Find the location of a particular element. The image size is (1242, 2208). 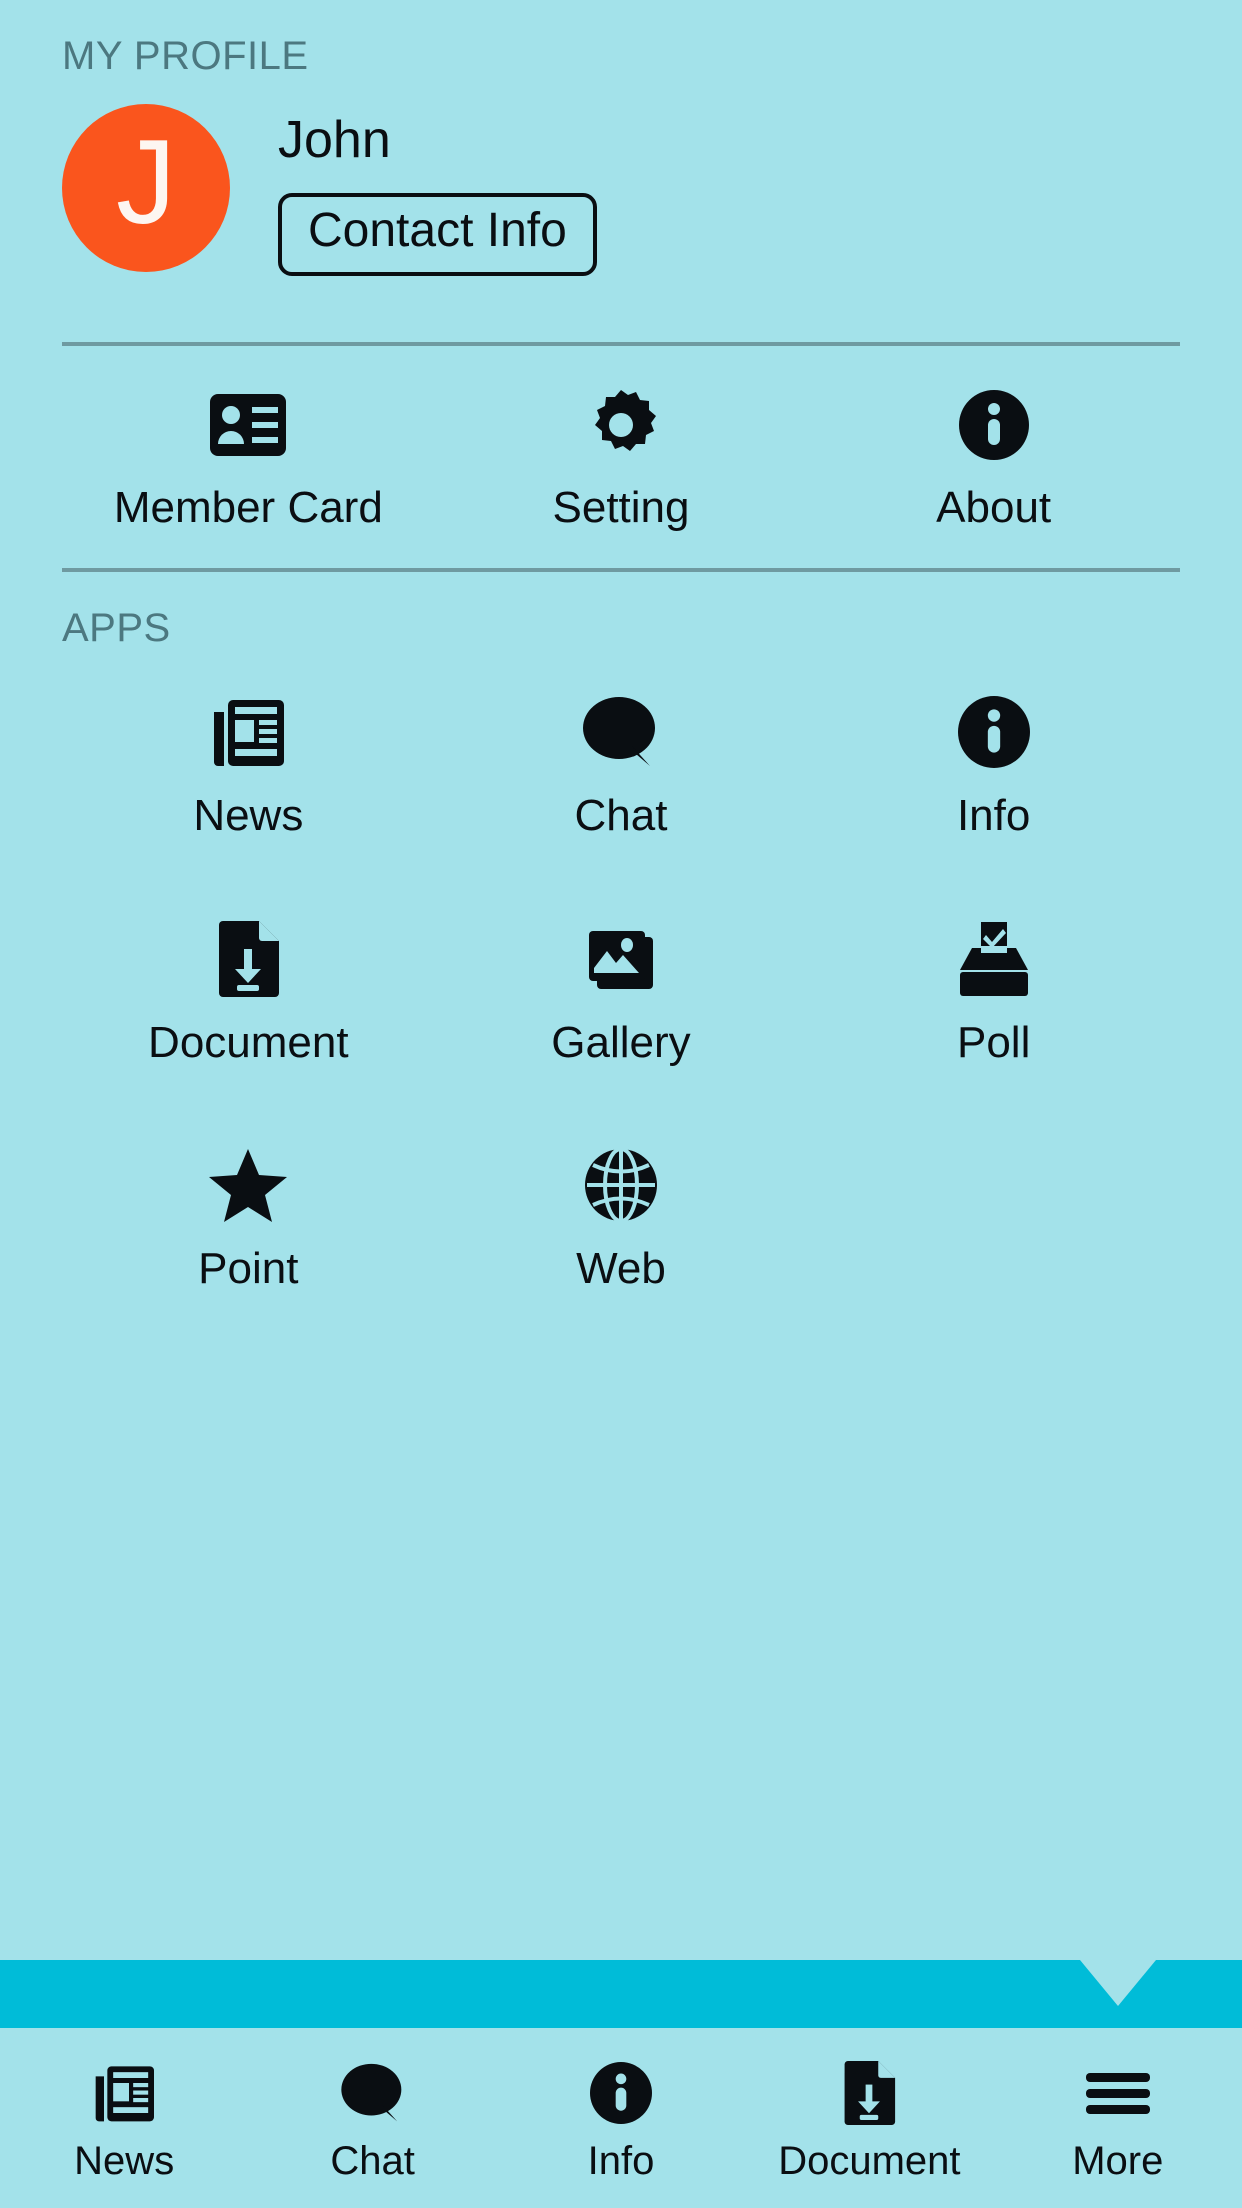

member-card-icon is located at coordinates (248, 425).